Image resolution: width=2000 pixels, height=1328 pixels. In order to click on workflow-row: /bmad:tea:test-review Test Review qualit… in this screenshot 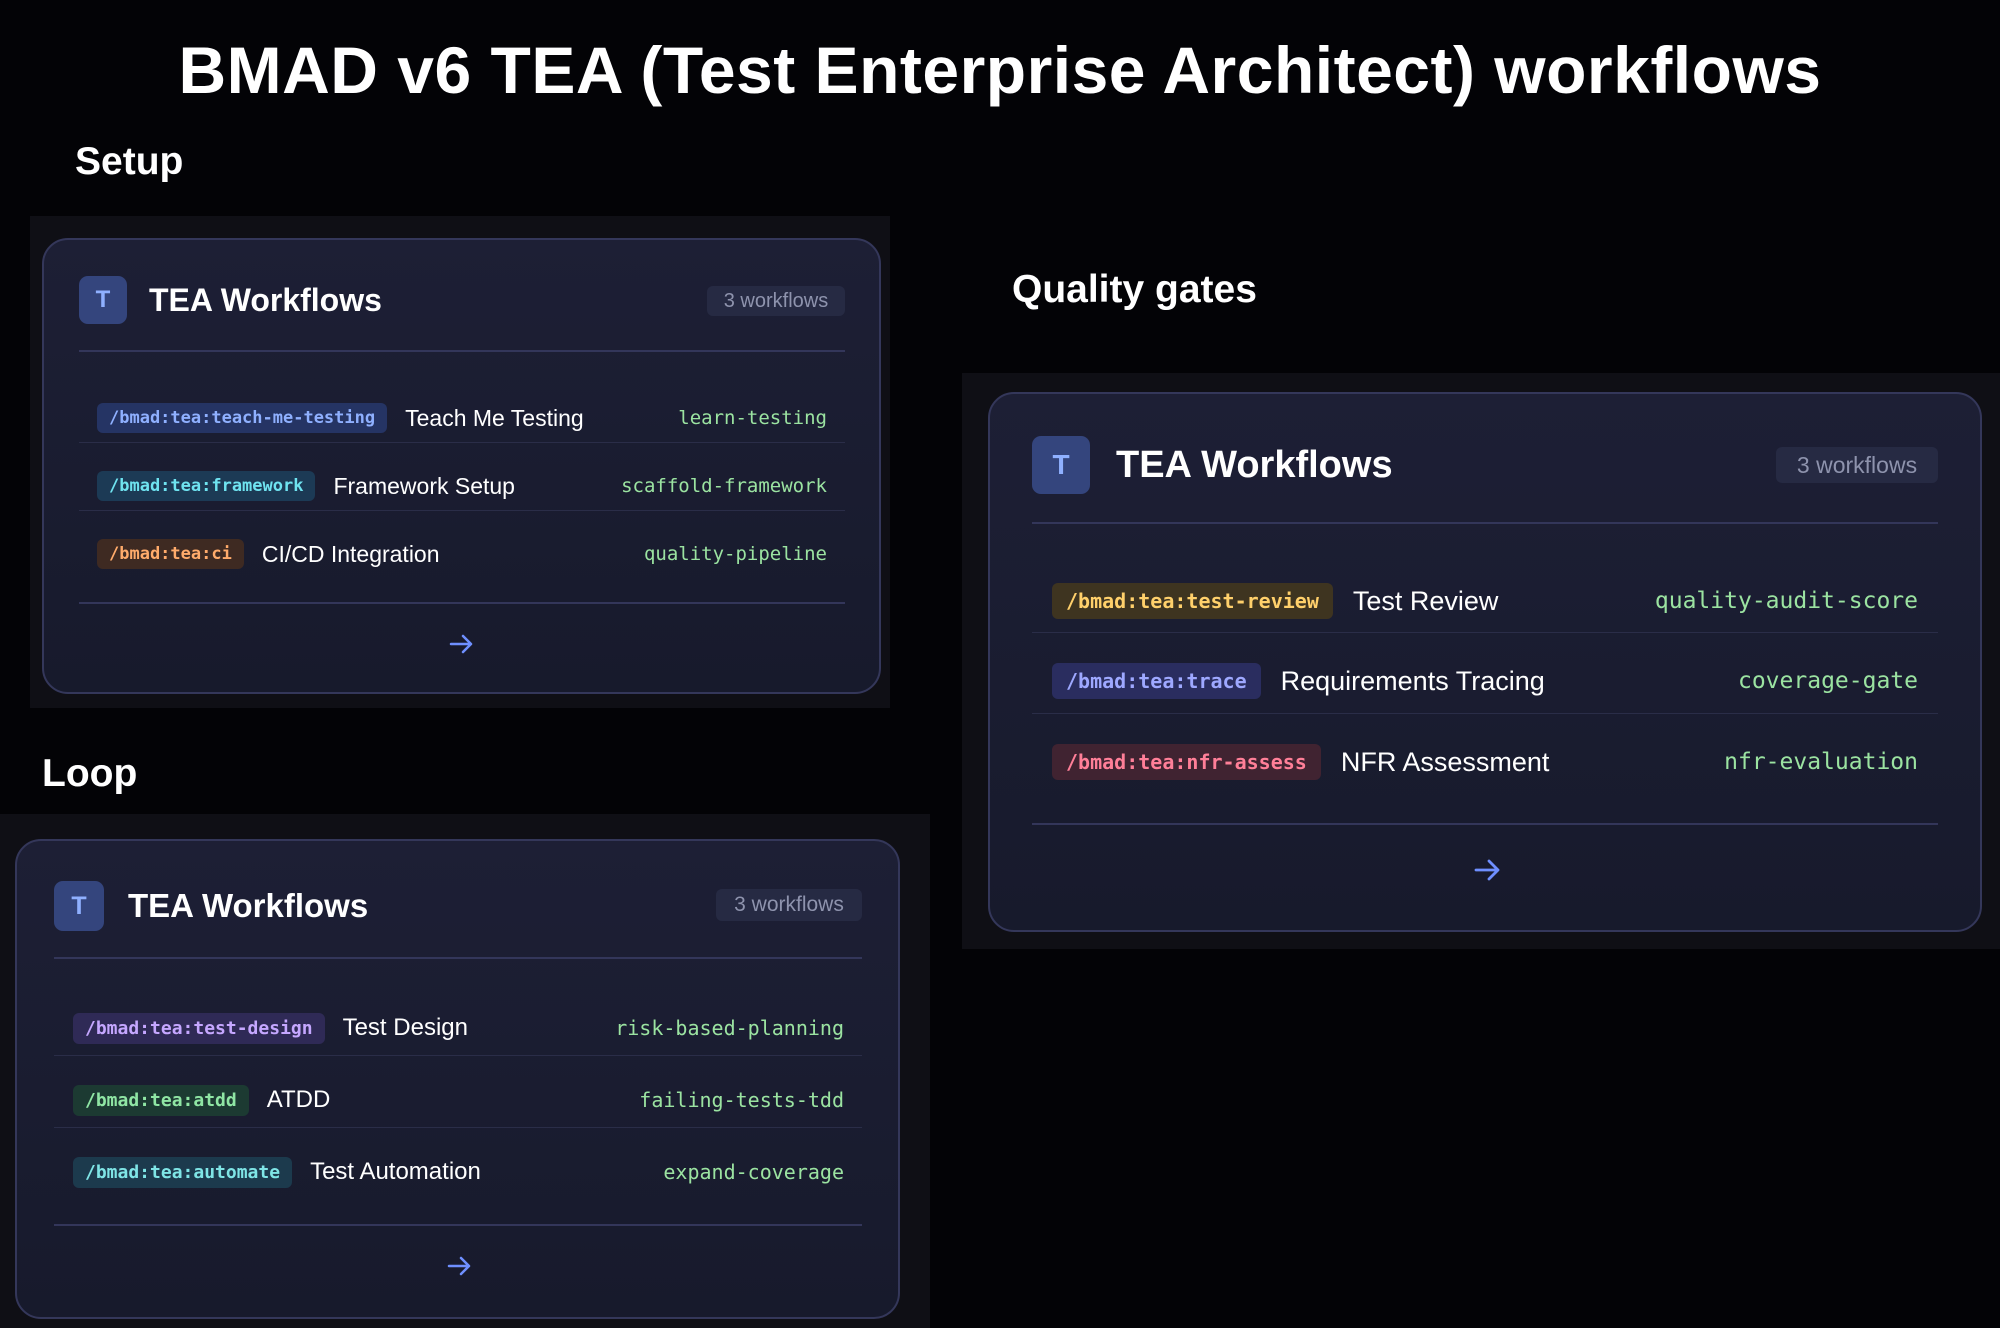, I will do `click(1485, 601)`.